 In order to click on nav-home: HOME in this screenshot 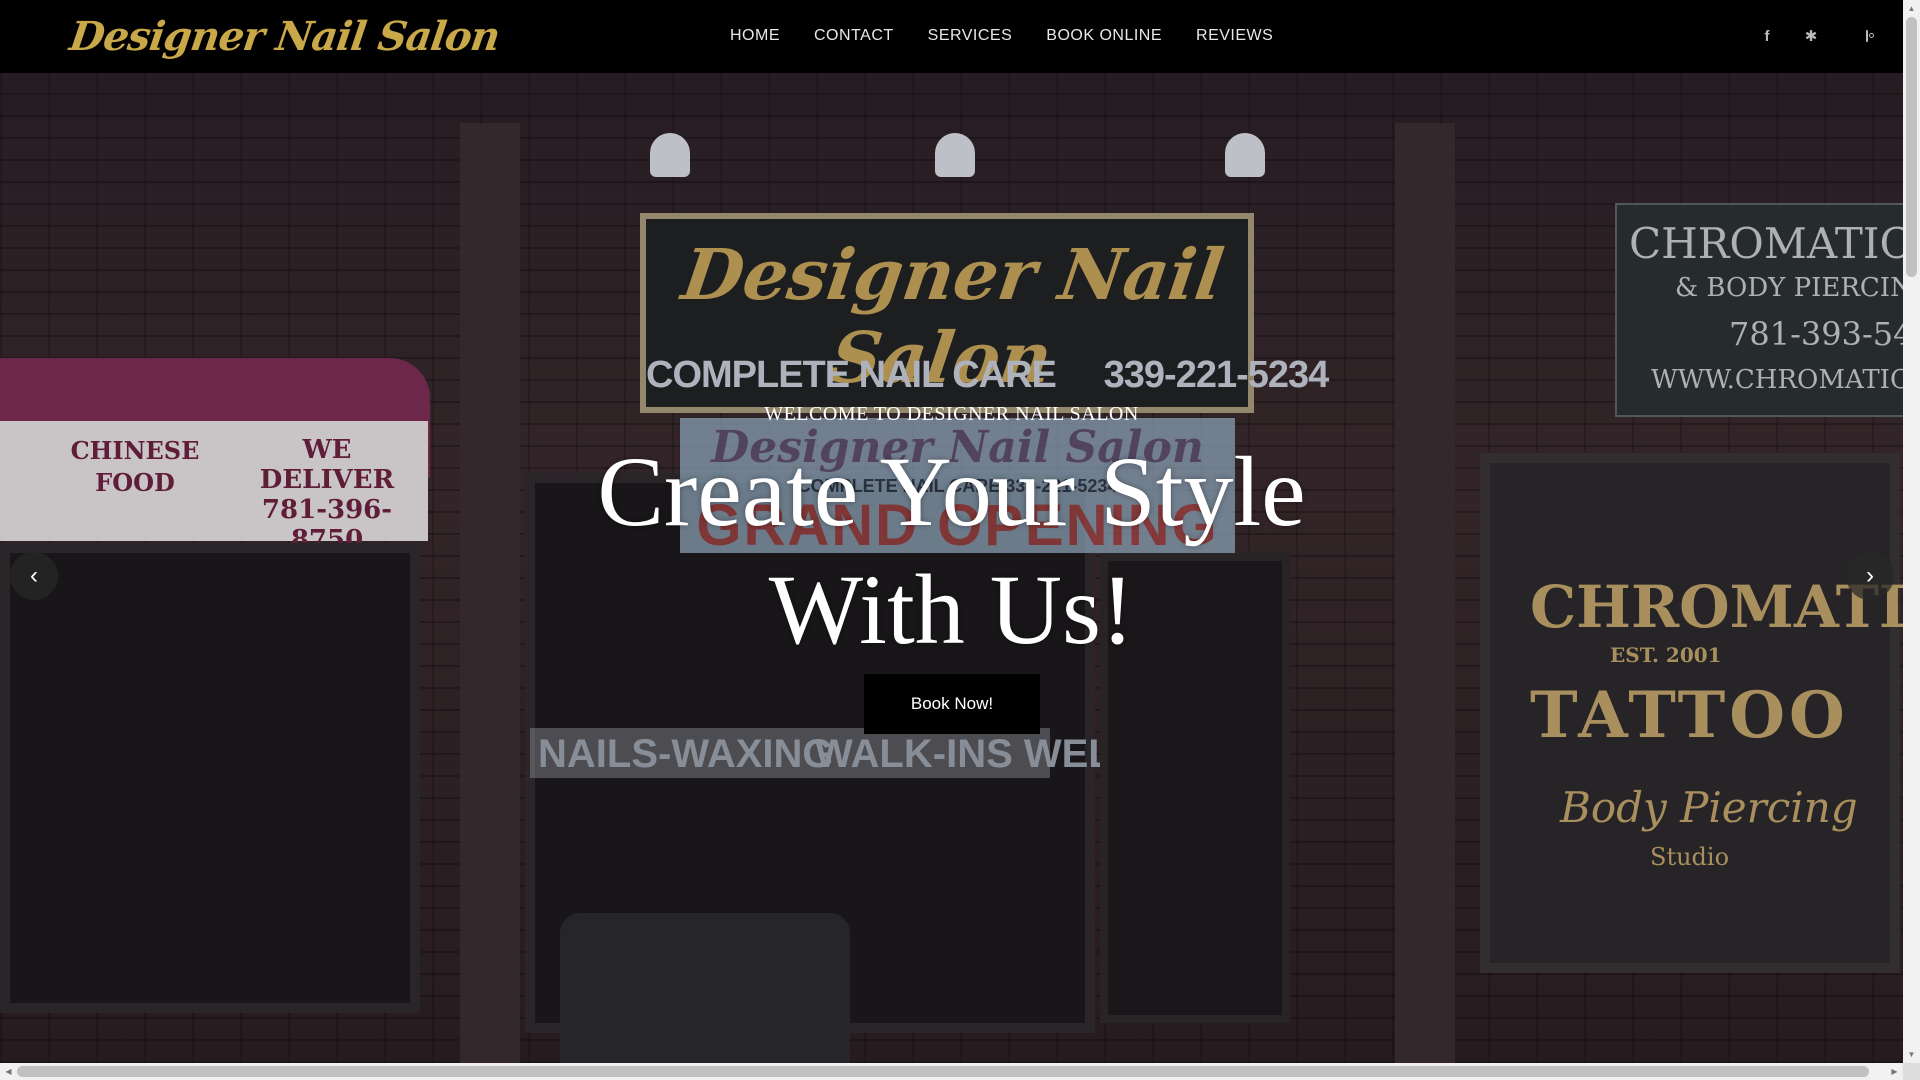, I will do `click(755, 36)`.